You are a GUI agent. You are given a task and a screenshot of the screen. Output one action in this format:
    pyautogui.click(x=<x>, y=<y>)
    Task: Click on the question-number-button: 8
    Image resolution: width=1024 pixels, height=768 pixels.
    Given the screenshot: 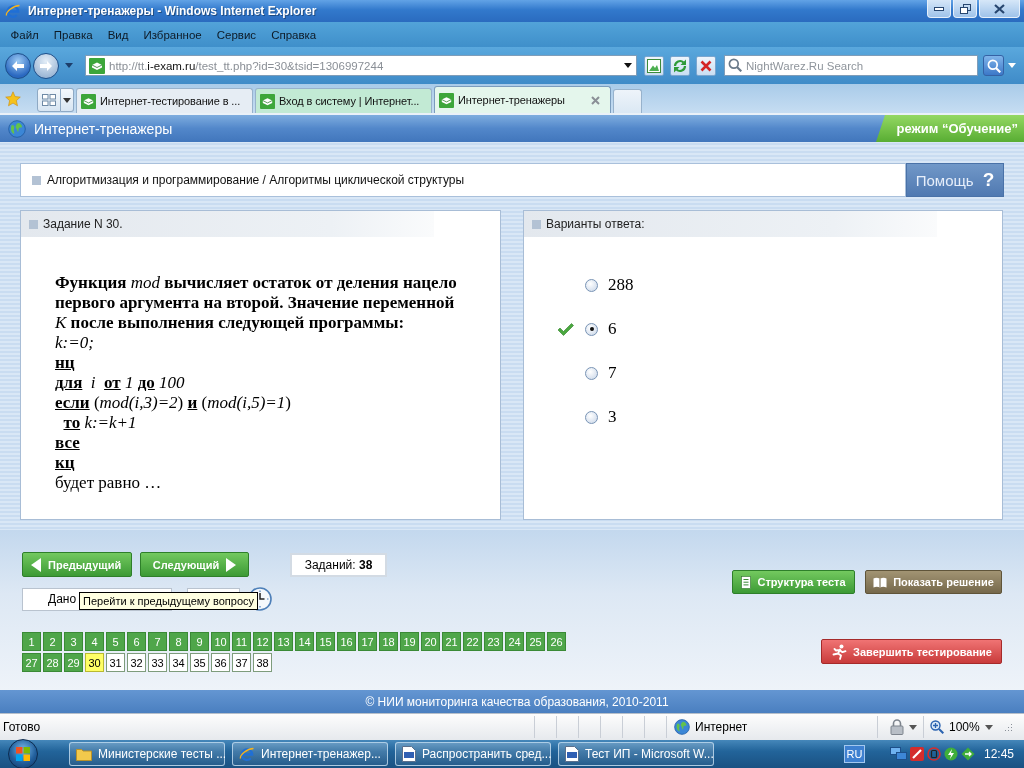 What is the action you would take?
    pyautogui.click(x=178, y=641)
    